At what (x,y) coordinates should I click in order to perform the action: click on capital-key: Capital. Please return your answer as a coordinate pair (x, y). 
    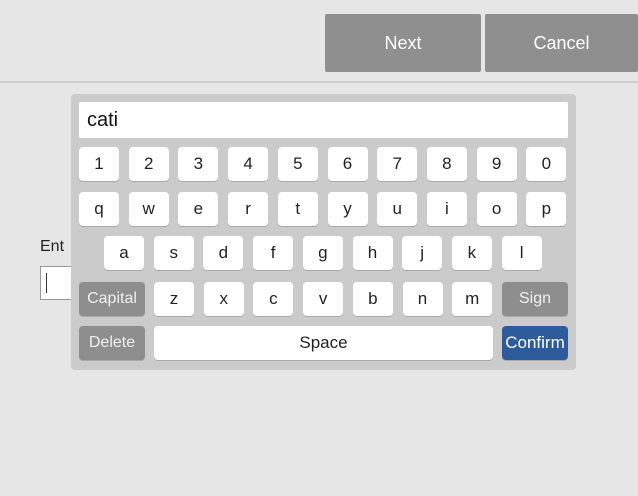
    Looking at the image, I should click on (112, 299).